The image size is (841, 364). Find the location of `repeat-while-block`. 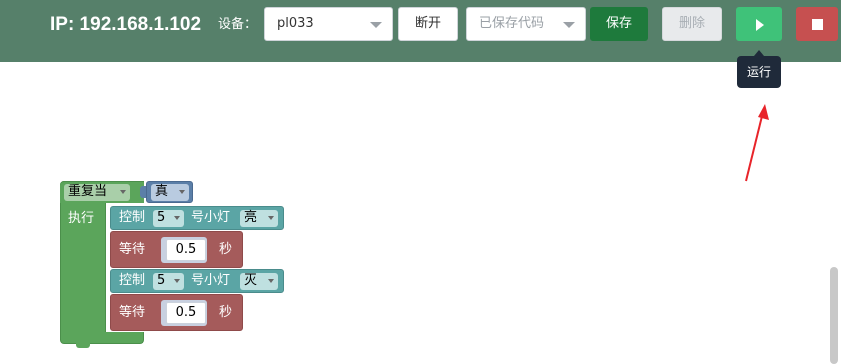

repeat-while-block is located at coordinates (83, 262).